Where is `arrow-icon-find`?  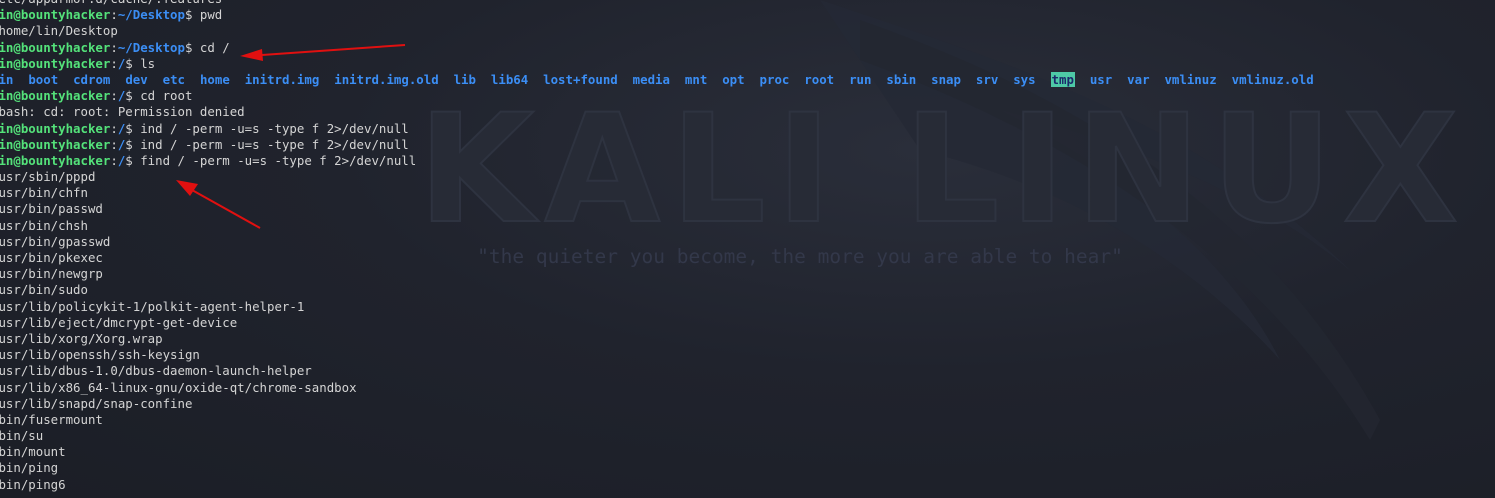 arrow-icon-find is located at coordinates (218, 204).